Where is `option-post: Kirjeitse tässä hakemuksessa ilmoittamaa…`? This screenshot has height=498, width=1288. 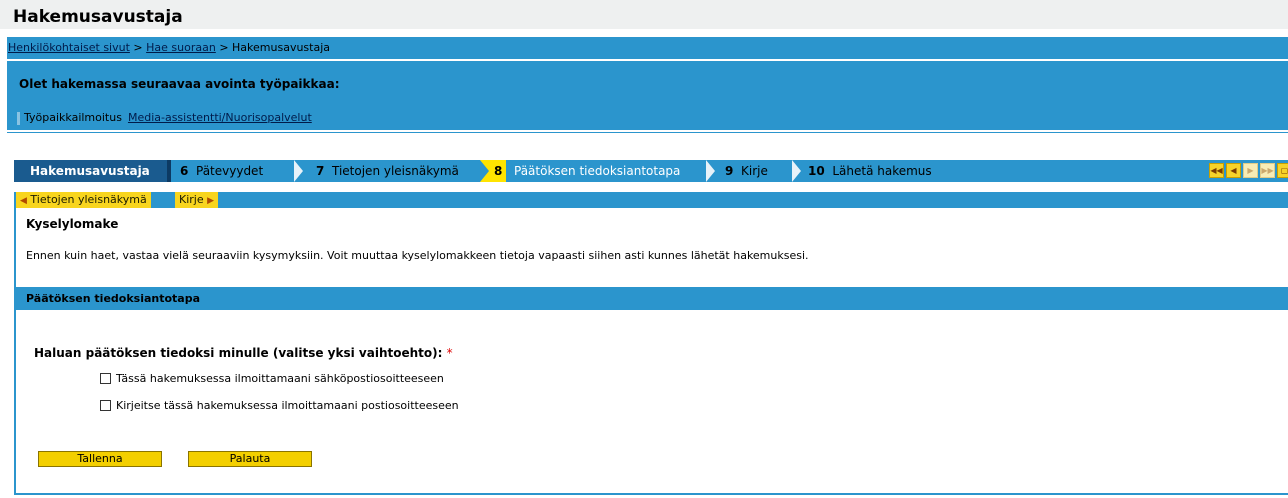
option-post: Kirjeitse tässä hakemuksessa ilmoittamaa… is located at coordinates (279, 405).